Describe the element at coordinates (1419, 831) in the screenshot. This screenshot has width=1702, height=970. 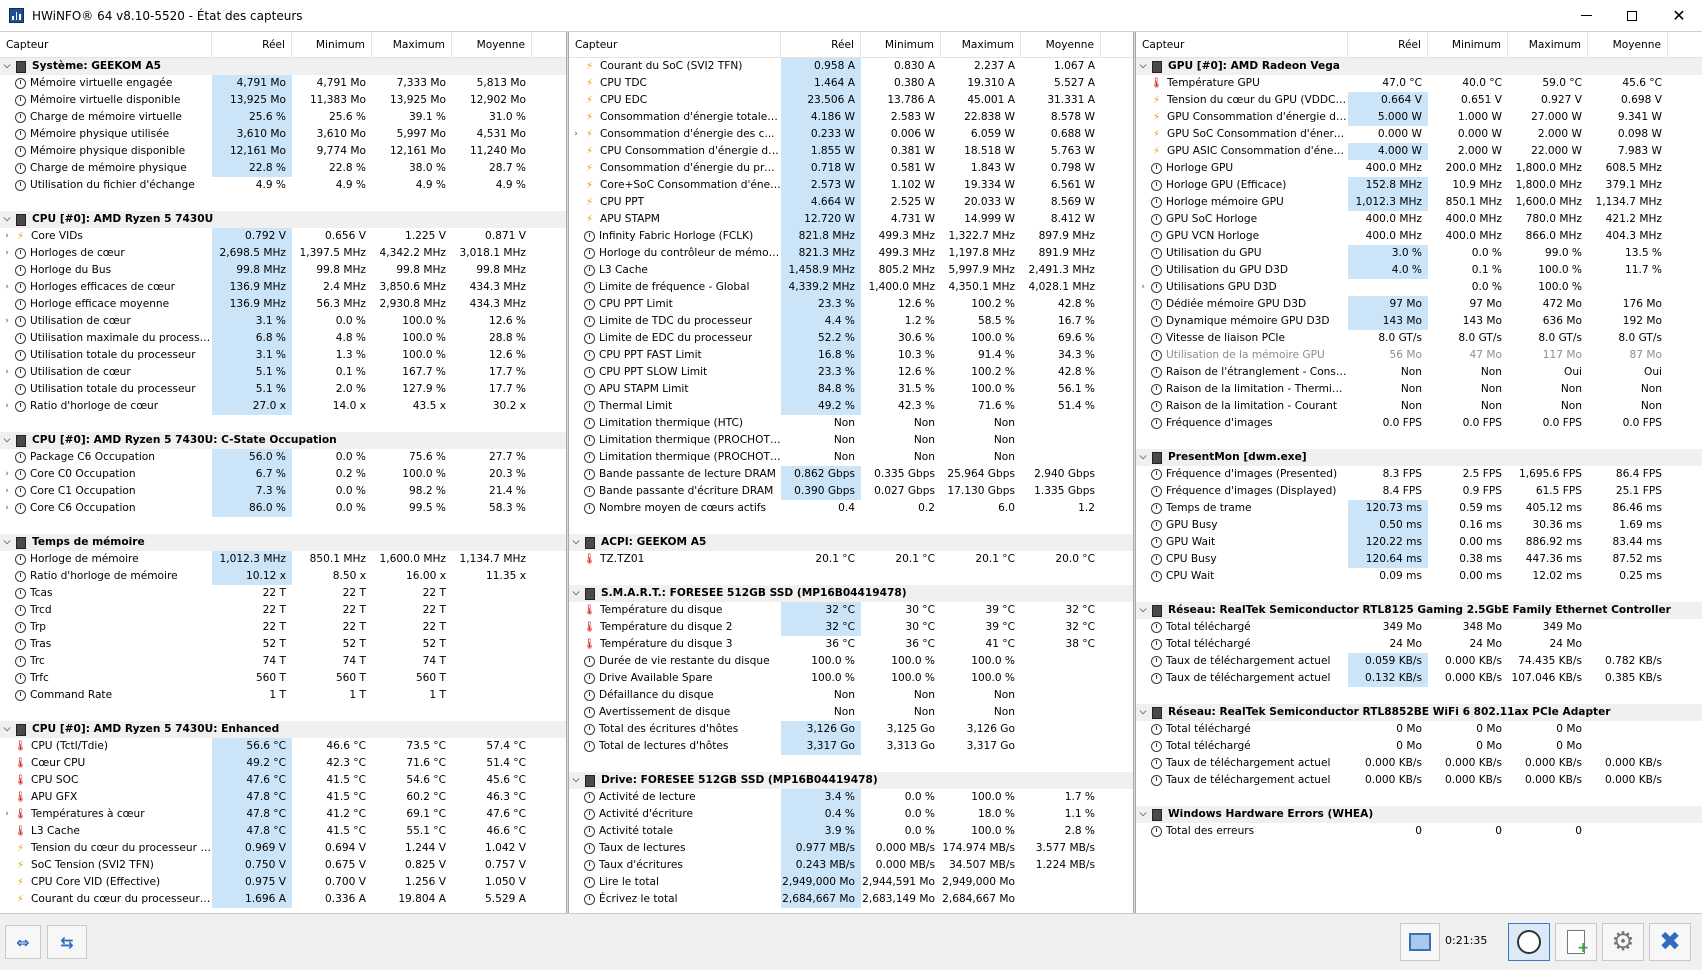
I see `sensor-row: Total des erreurs 0 0 0` at that location.